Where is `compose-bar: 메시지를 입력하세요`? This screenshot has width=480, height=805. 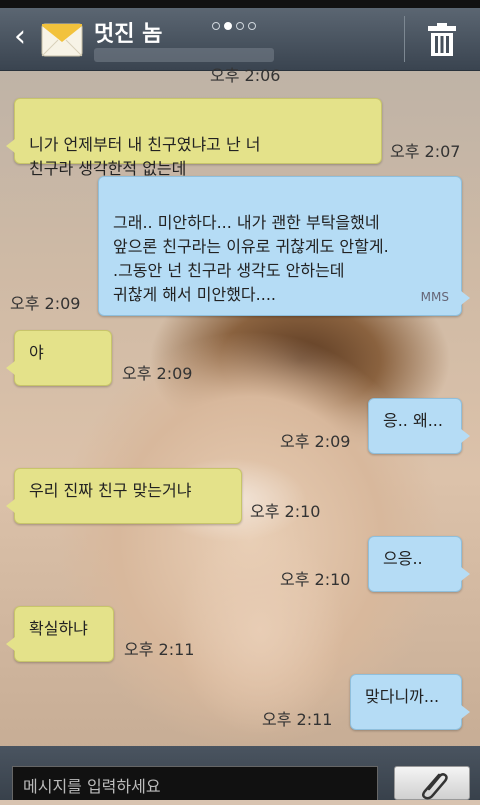 compose-bar: 메시지를 입력하세요 is located at coordinates (240, 773).